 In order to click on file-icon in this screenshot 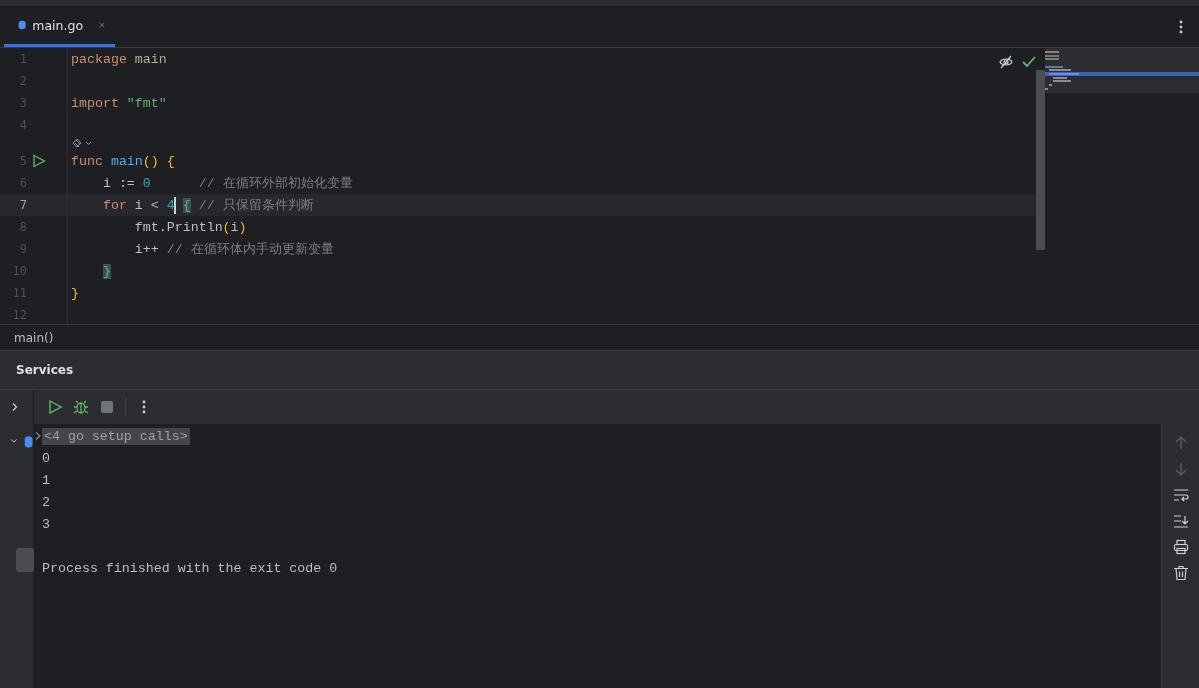, I will do `click(28, 442)`.